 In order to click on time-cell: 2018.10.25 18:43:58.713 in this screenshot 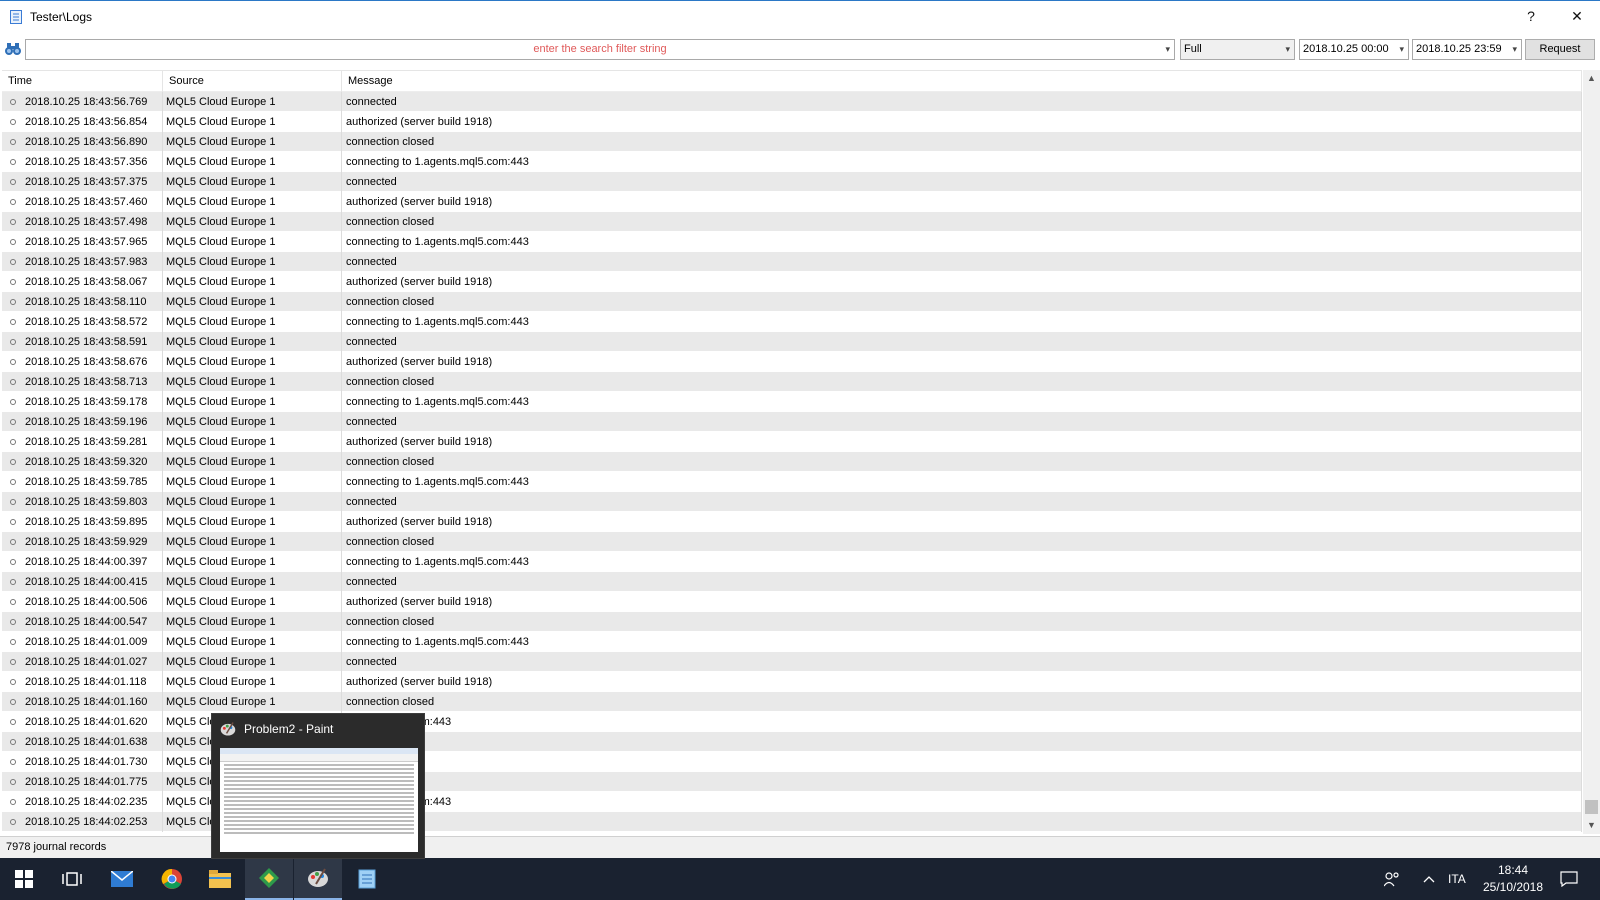, I will do `click(82, 382)`.